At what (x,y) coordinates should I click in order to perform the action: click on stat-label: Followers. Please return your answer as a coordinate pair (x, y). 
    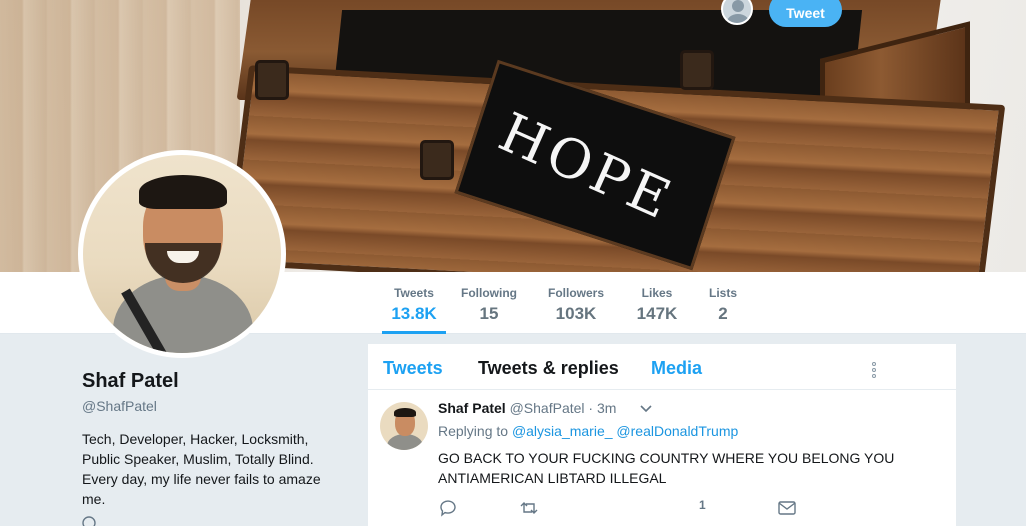
    Looking at the image, I should click on (575, 293).